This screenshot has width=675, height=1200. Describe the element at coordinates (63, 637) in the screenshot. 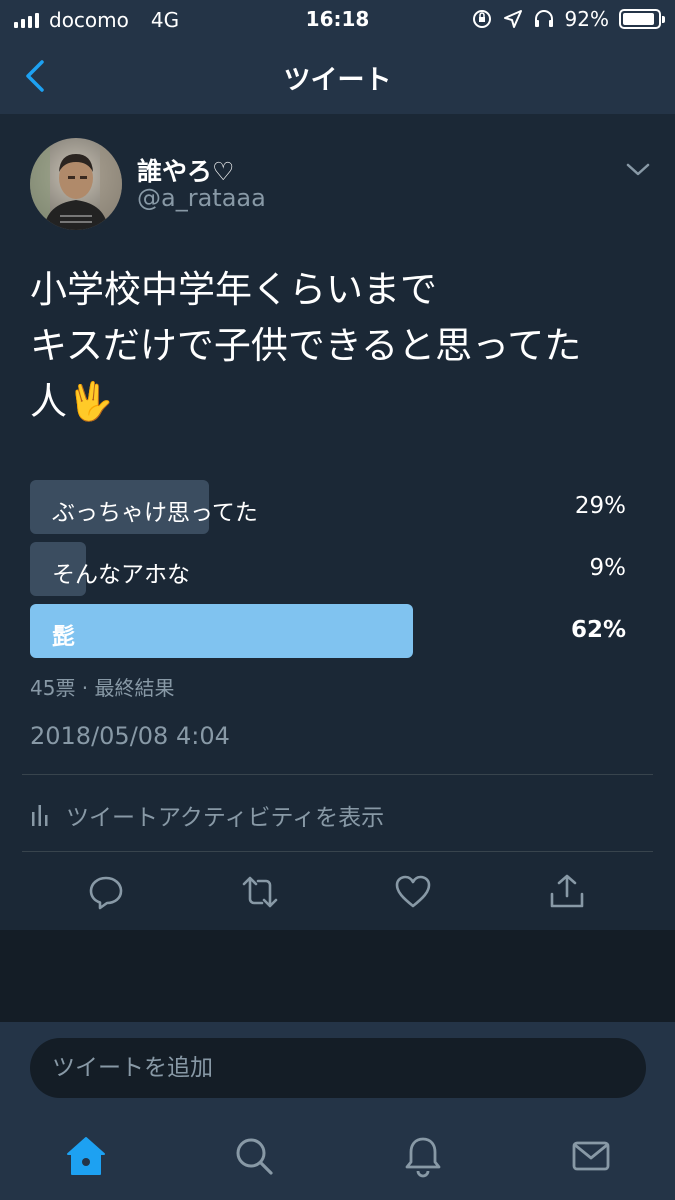

I see `poll-option-label: 髭` at that location.